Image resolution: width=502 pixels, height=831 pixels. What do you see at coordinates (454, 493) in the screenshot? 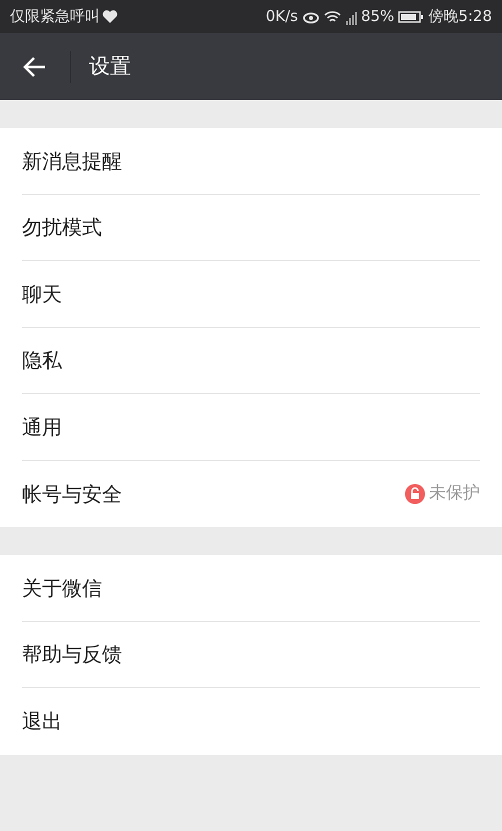
I see `status-text: 未保护` at bounding box center [454, 493].